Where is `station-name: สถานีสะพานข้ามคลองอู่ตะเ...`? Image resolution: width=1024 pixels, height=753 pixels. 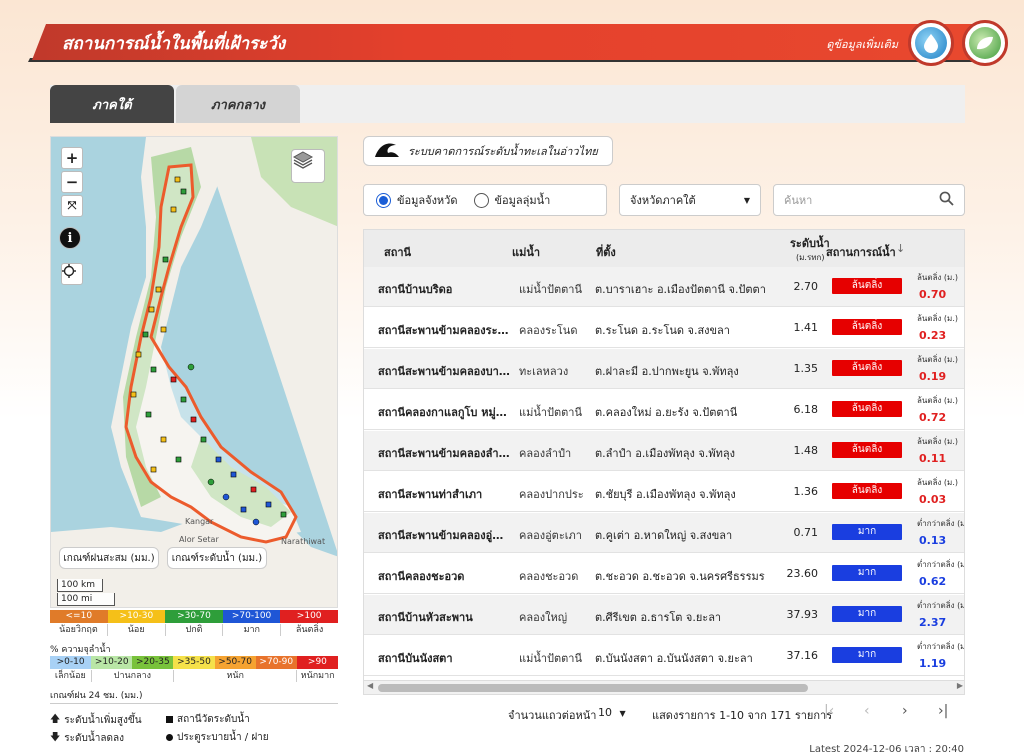
station-name: สถานีสะพานข้ามคลองอู่ตะเ... is located at coordinates (444, 535).